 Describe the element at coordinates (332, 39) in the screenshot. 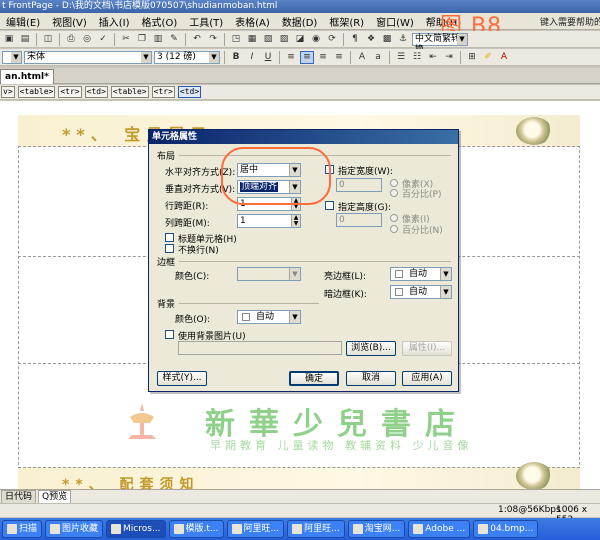

I see `refresh-icon: ⟳` at that location.